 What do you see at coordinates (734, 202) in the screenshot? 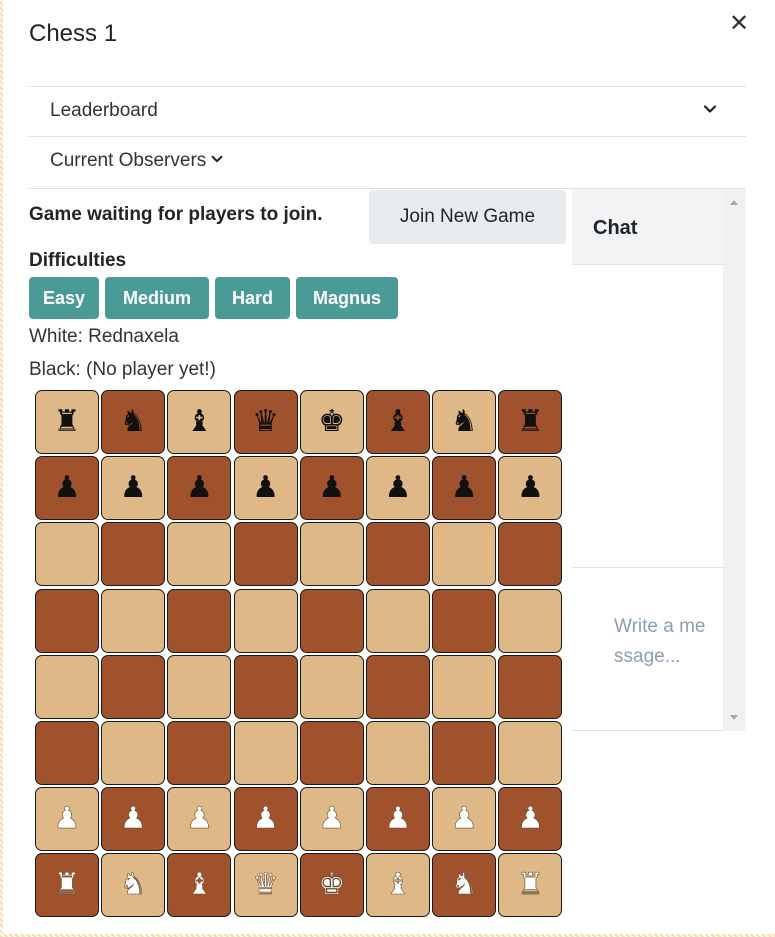
I see `scroll-up-icon` at bounding box center [734, 202].